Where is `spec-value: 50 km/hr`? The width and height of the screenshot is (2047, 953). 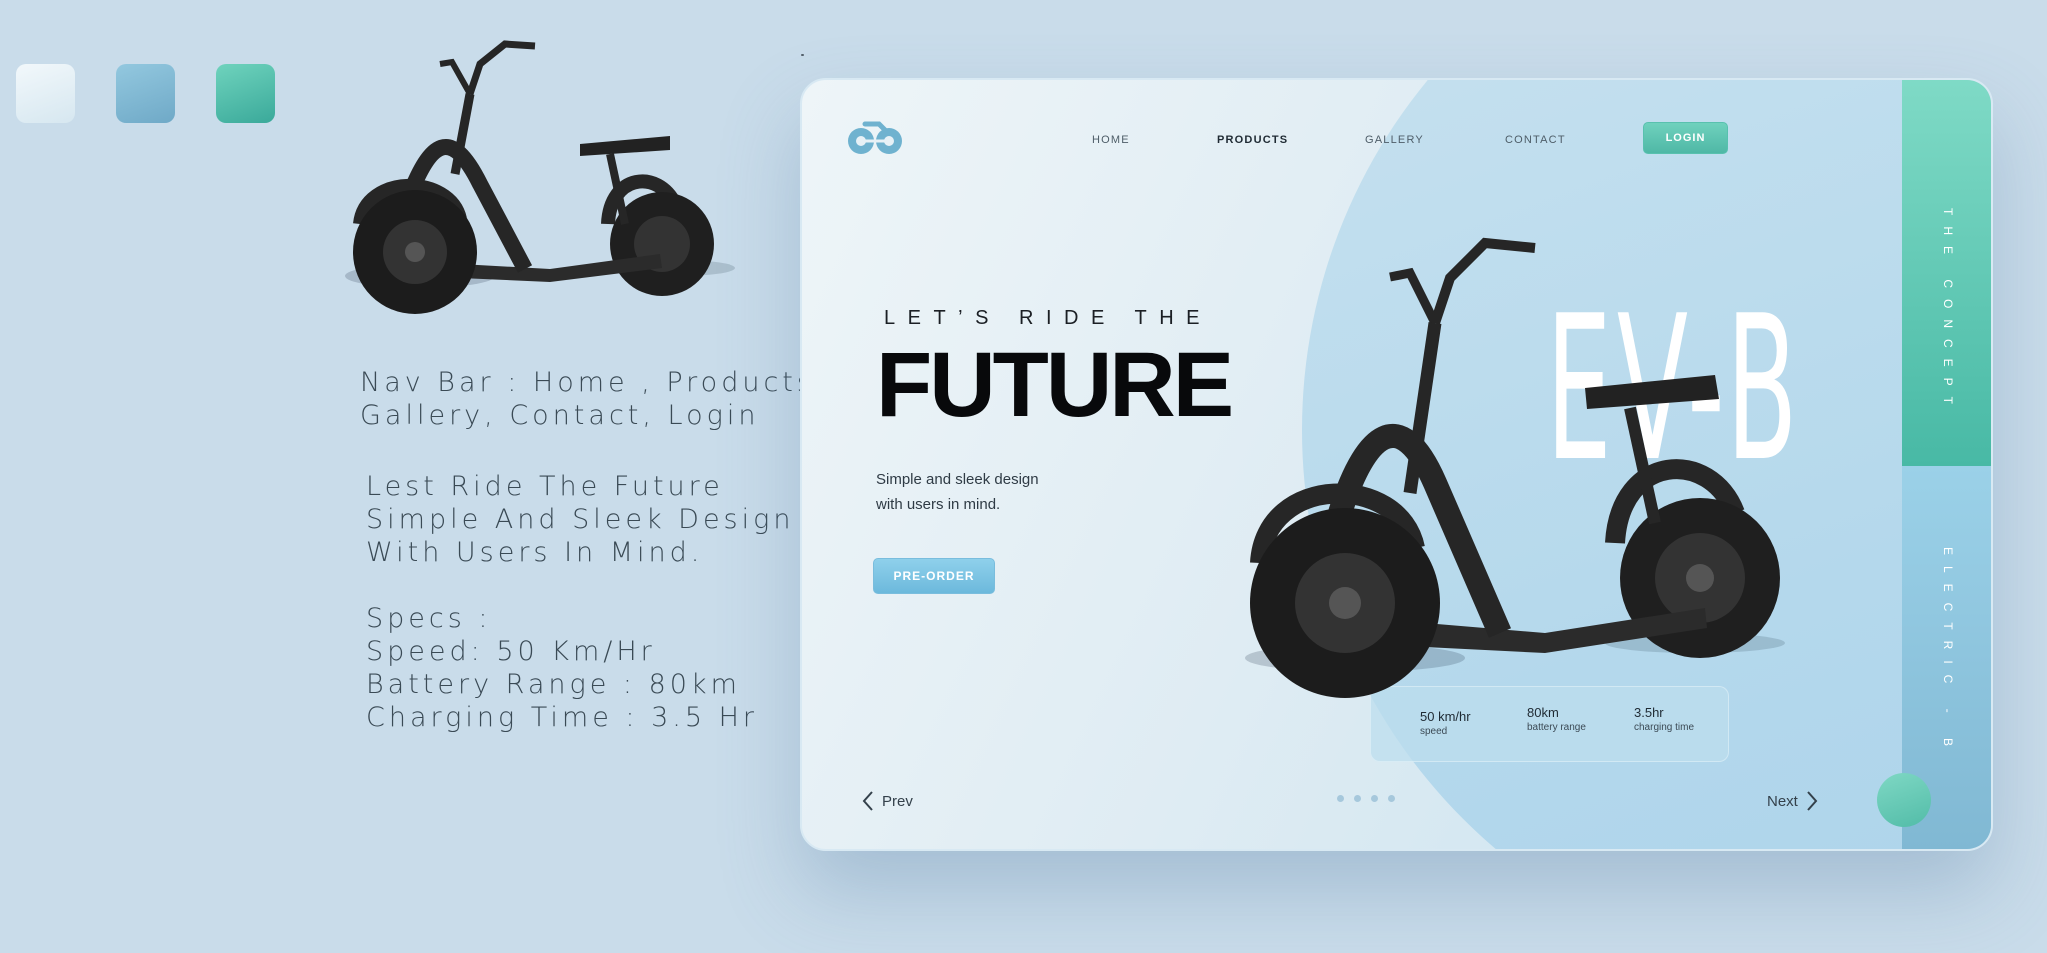
spec-value: 50 km/hr is located at coordinates (1445, 716).